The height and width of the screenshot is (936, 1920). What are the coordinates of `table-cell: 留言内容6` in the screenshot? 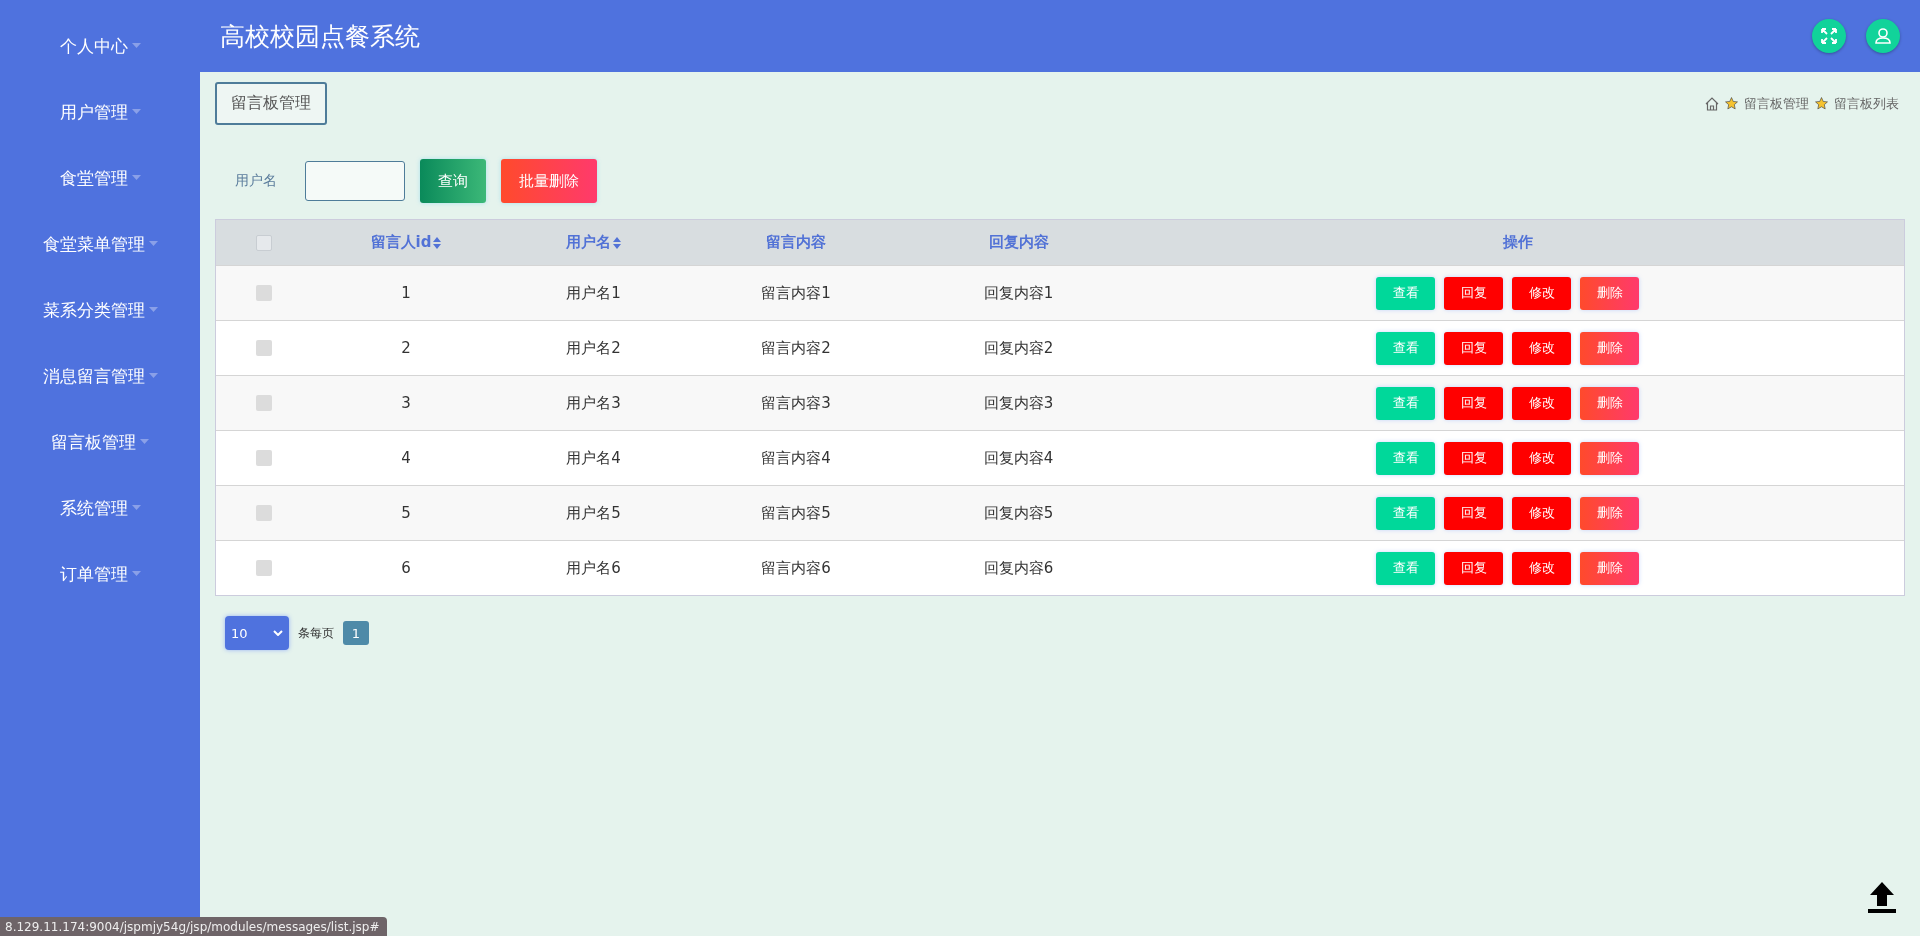 It's located at (796, 568).